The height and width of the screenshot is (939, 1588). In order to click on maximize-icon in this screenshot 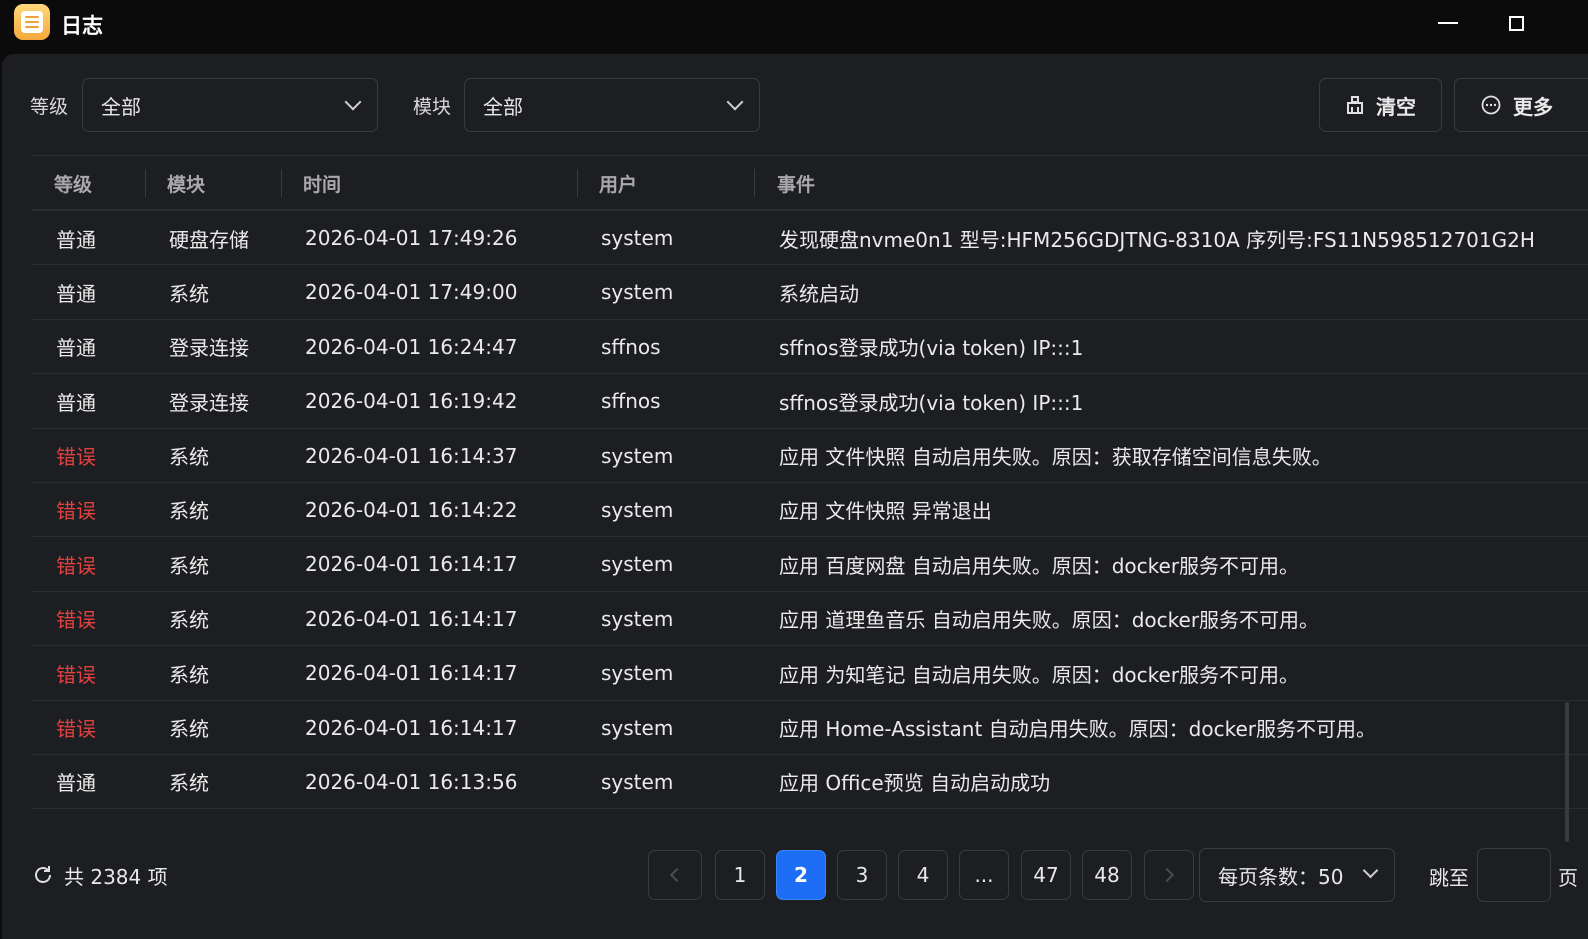, I will do `click(1516, 23)`.